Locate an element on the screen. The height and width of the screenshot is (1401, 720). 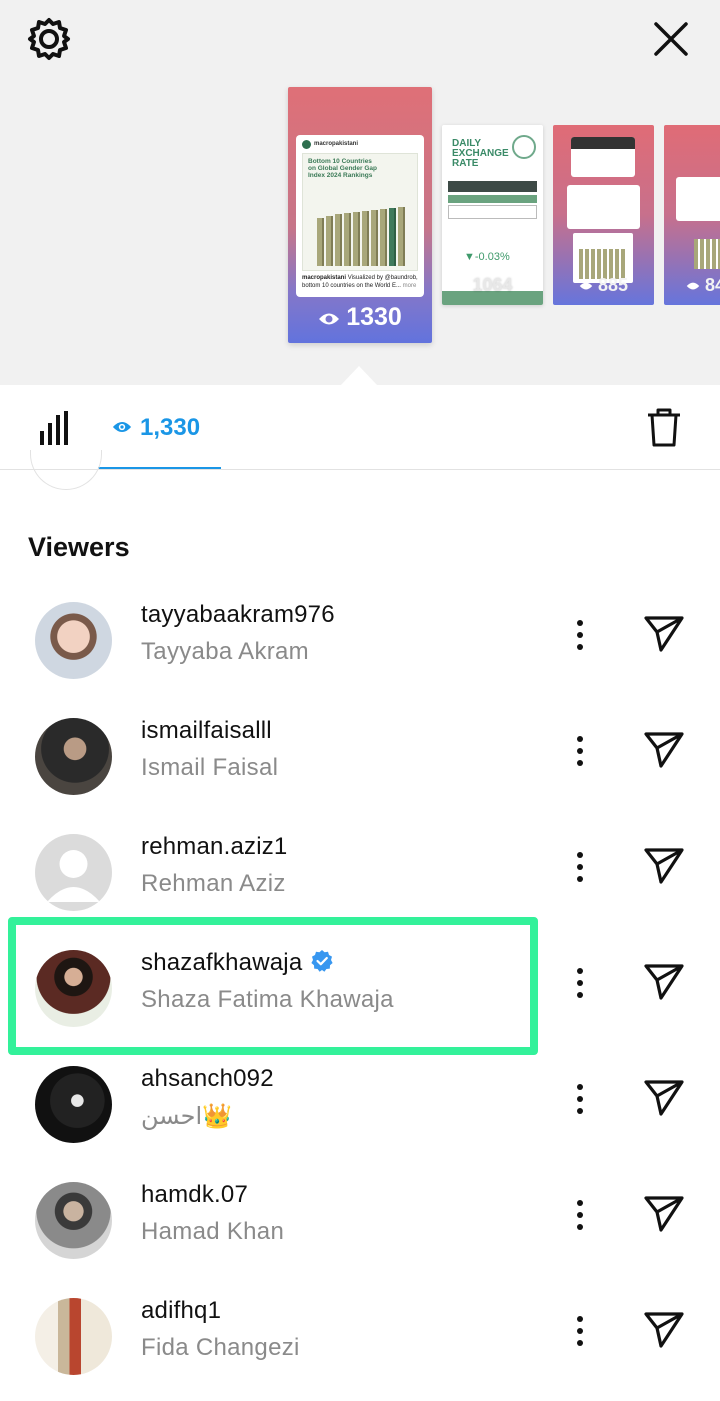
story-title: DAILY EXCHANGE RATE is located at coordinates (480, 153).